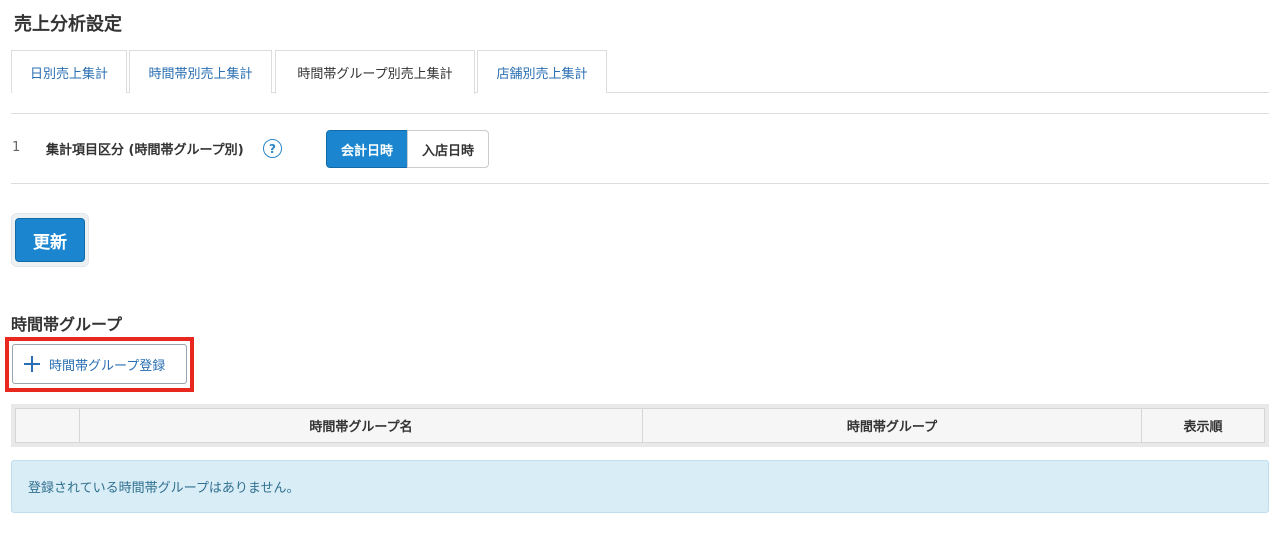 Image resolution: width=1274 pixels, height=541 pixels. I want to click on tab-hourly-sales: 時間帯別売上集計, so click(200, 71).